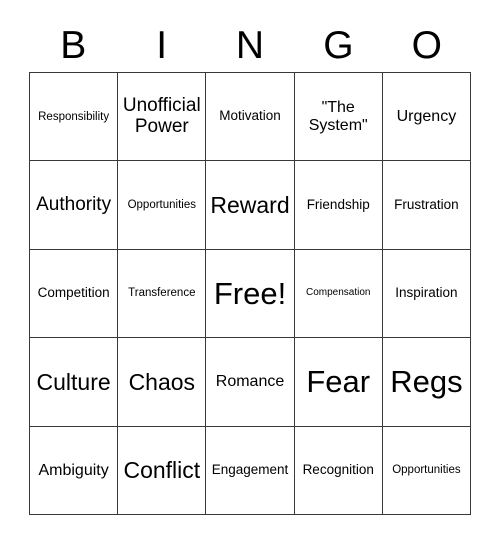 The height and width of the screenshot is (544, 500). I want to click on bingo-cell: Regs, so click(427, 382).